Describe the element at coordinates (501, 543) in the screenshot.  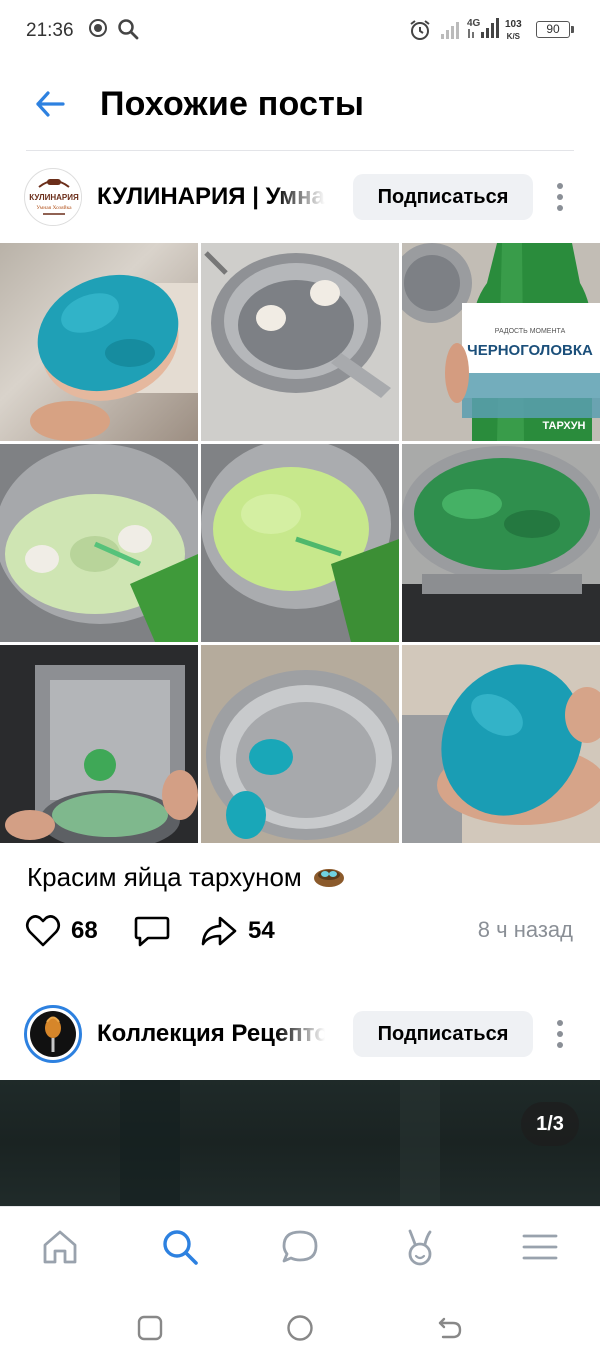
I see `photo-boiling-green-water` at that location.